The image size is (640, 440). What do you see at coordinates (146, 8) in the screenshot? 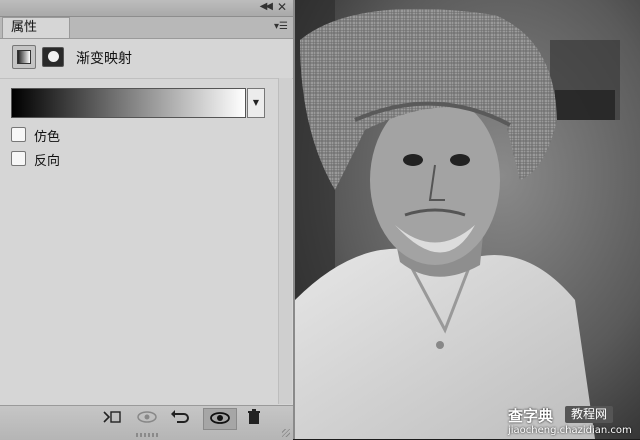
I see `panel-title-bar: ◀◀ ✕` at bounding box center [146, 8].